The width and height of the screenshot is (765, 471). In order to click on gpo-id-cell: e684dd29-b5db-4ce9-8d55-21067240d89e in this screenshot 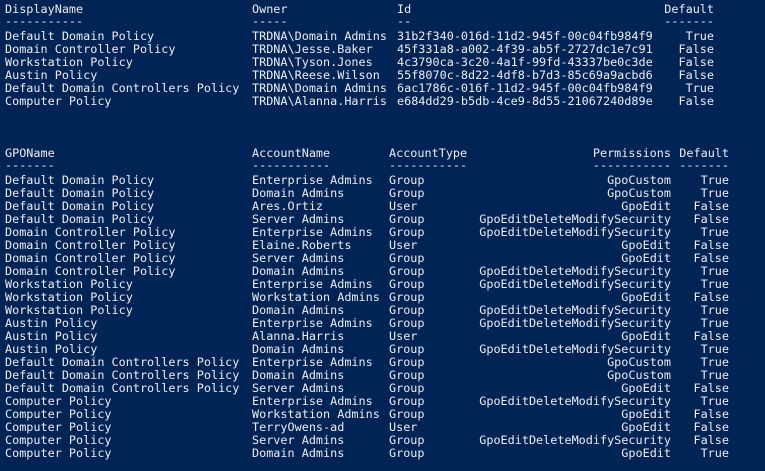, I will do `click(525, 101)`.